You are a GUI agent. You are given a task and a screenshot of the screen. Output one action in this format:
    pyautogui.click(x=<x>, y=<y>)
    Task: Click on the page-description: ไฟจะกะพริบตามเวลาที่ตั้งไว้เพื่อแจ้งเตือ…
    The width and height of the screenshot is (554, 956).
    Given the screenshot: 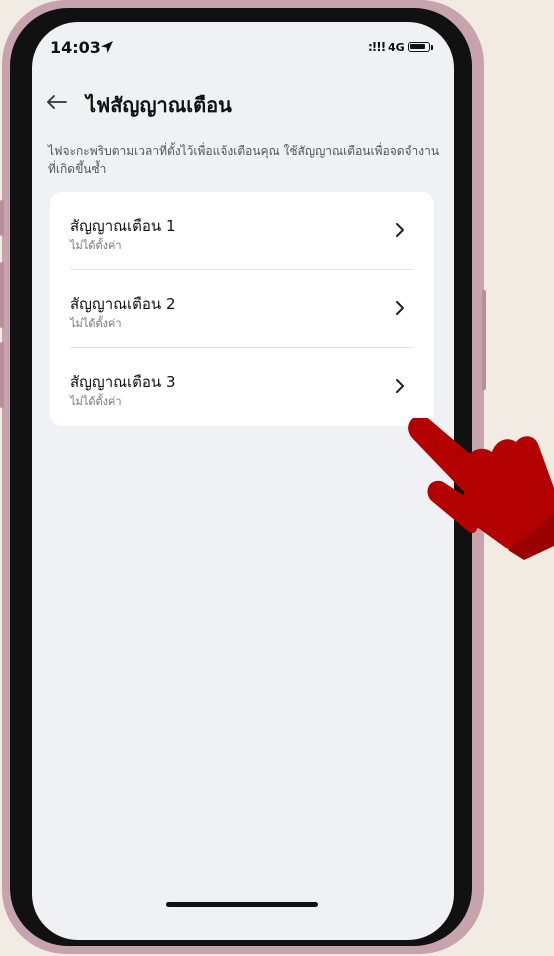 What is the action you would take?
    pyautogui.click(x=244, y=160)
    